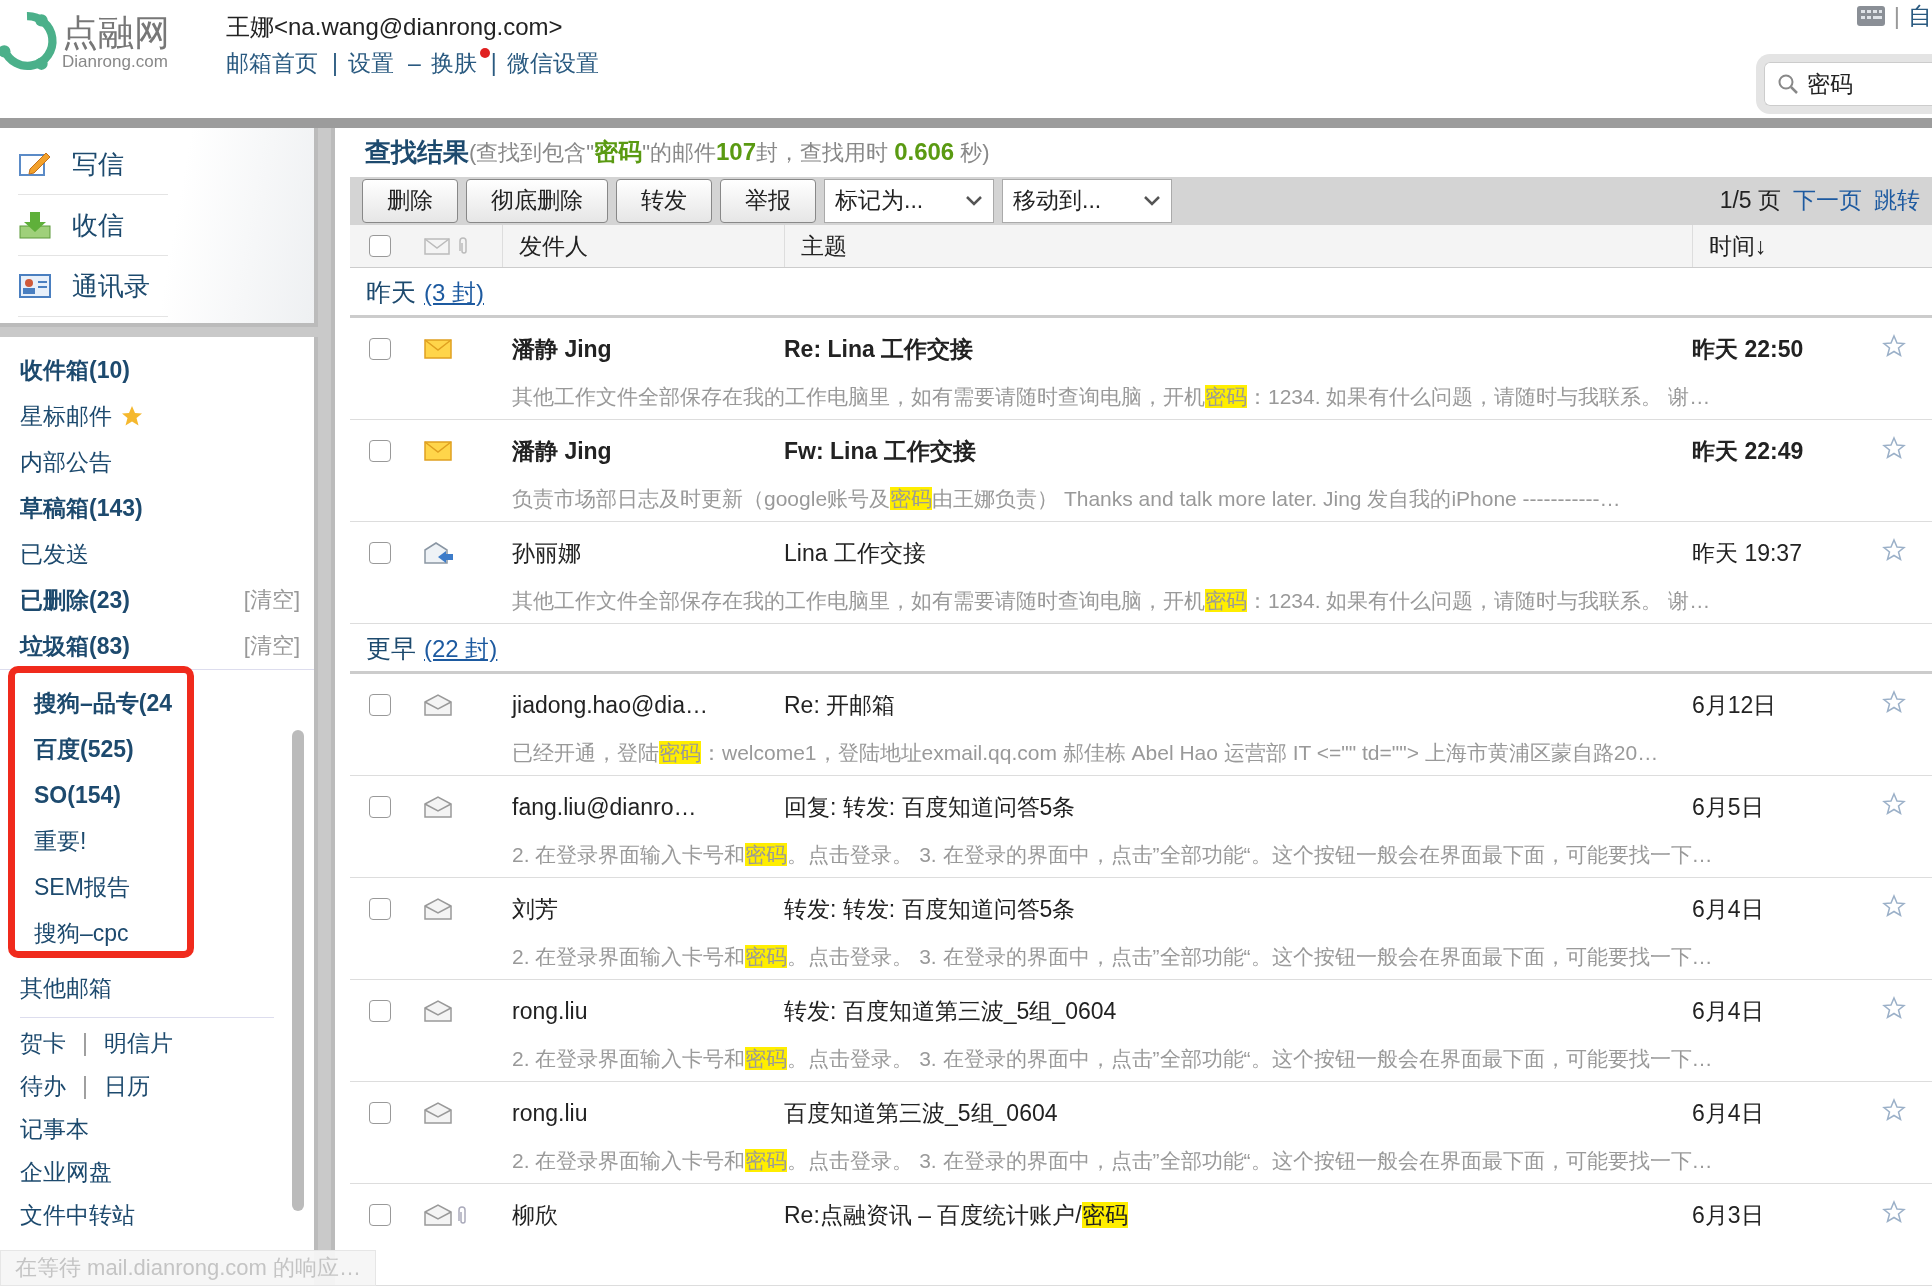  What do you see at coordinates (1238, 705) in the screenshot?
I see `email-subject: Re: 开邮箱` at bounding box center [1238, 705].